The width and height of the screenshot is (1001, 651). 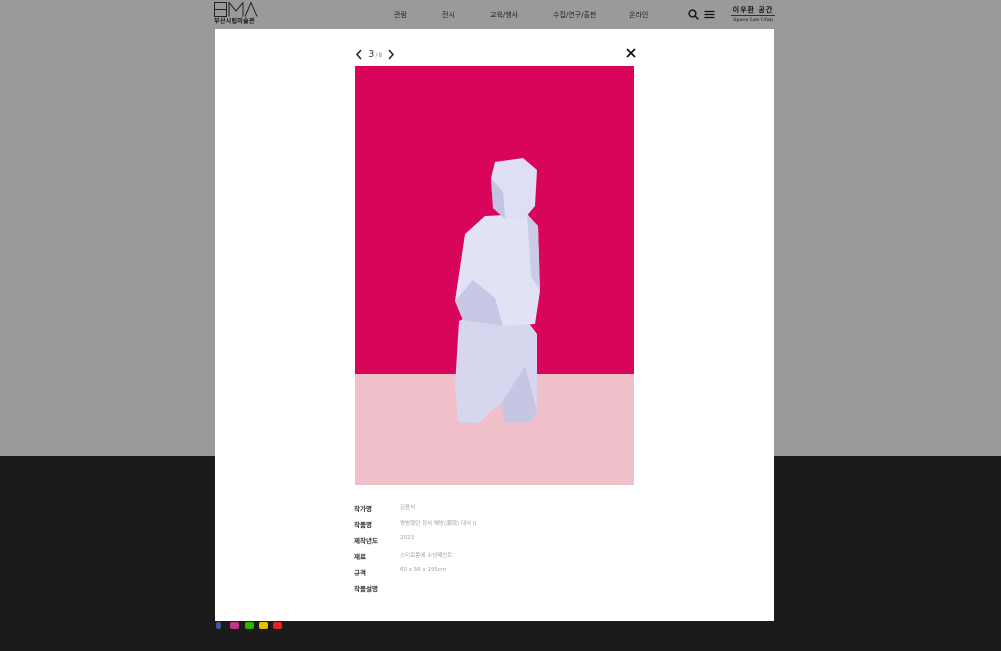 What do you see at coordinates (504, 543) in the screenshot?
I see `detail-row-year: 제작년도 2023` at bounding box center [504, 543].